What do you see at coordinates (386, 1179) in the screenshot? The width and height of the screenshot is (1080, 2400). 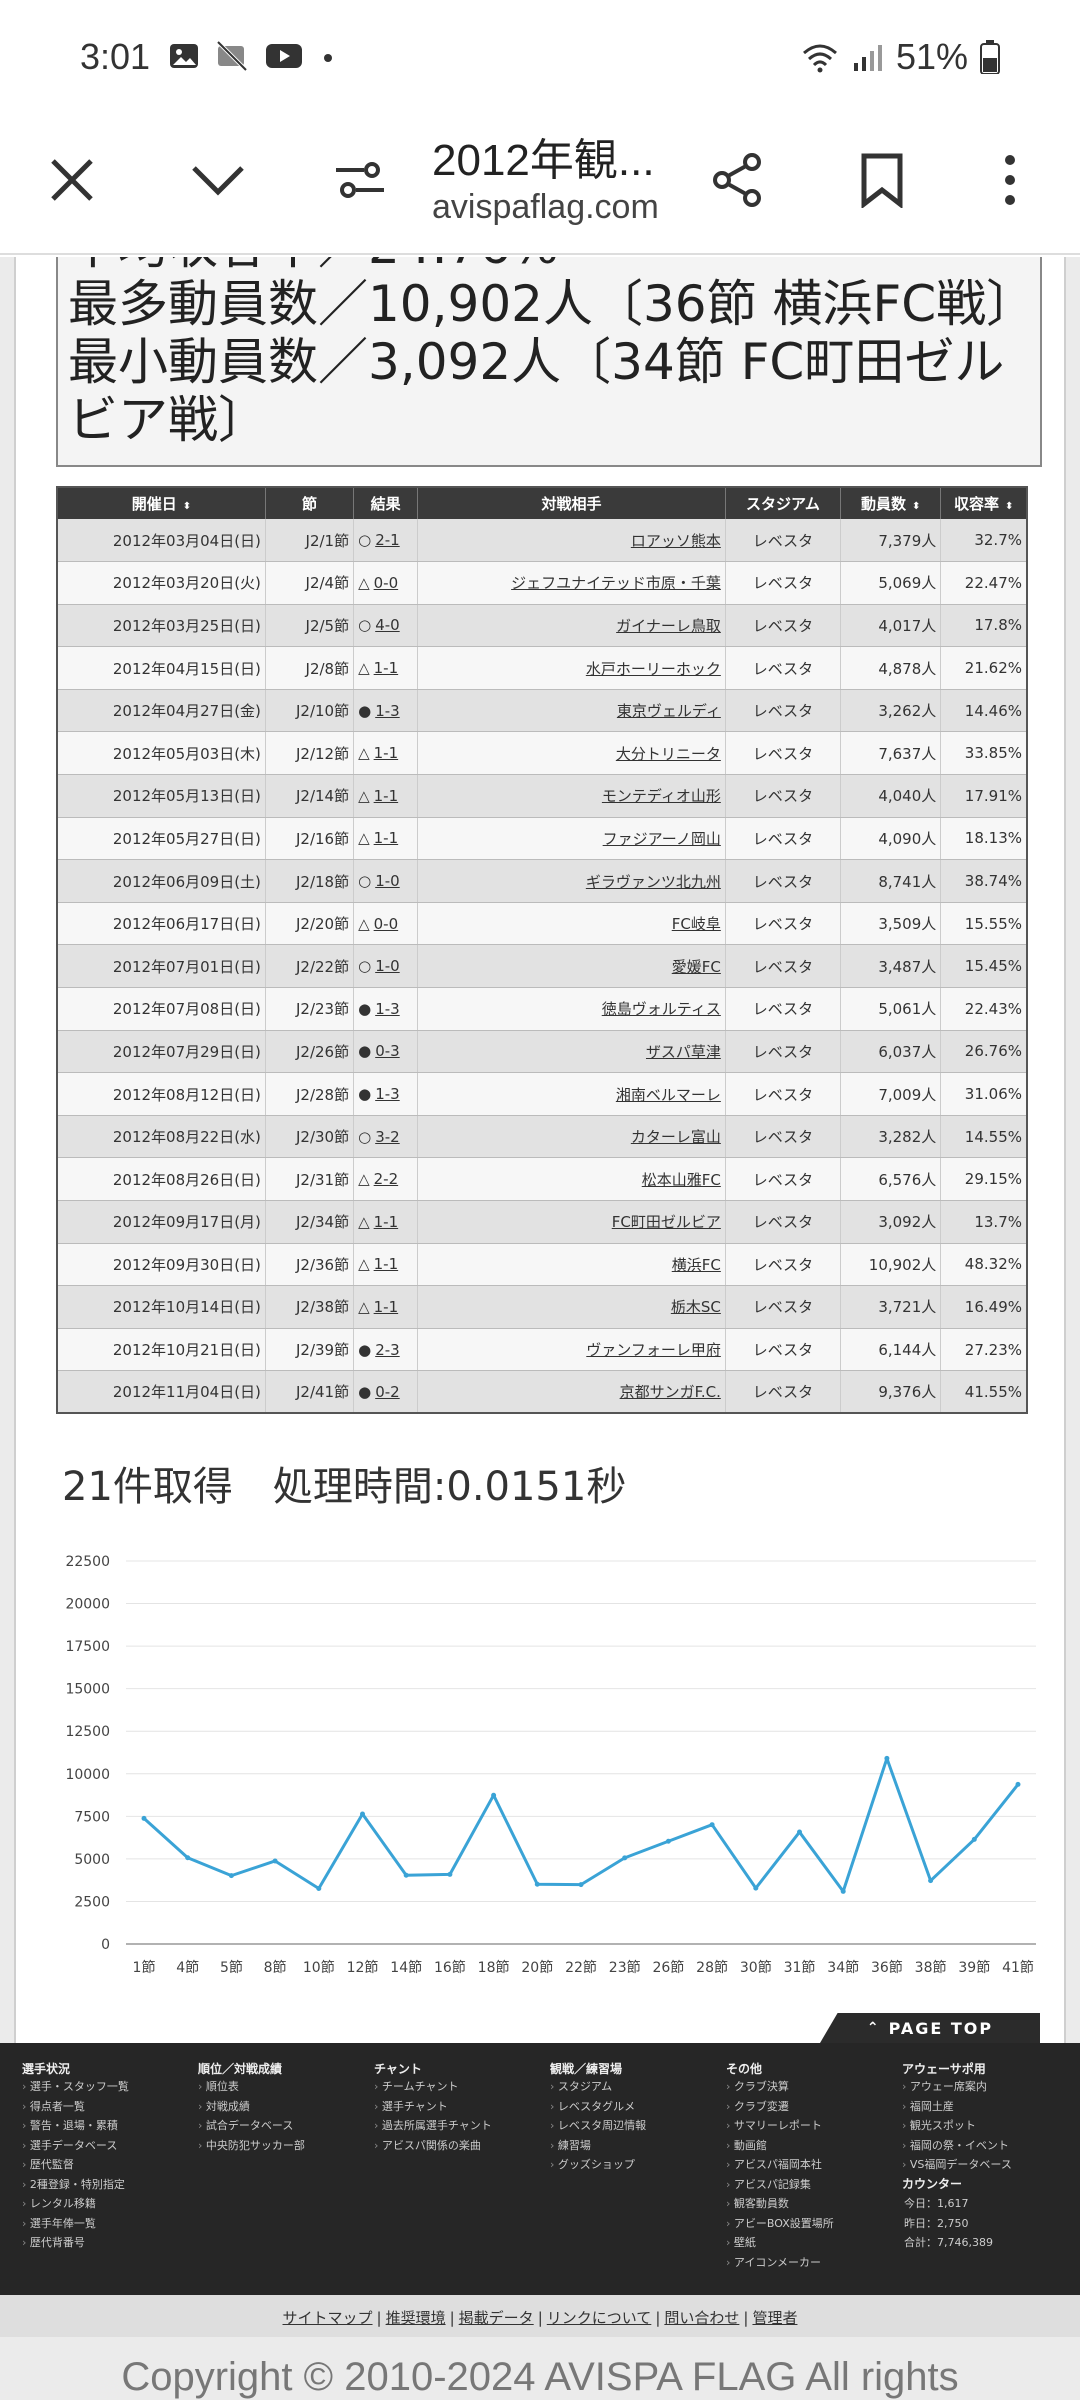 I see `result-score-link: 2-2` at bounding box center [386, 1179].